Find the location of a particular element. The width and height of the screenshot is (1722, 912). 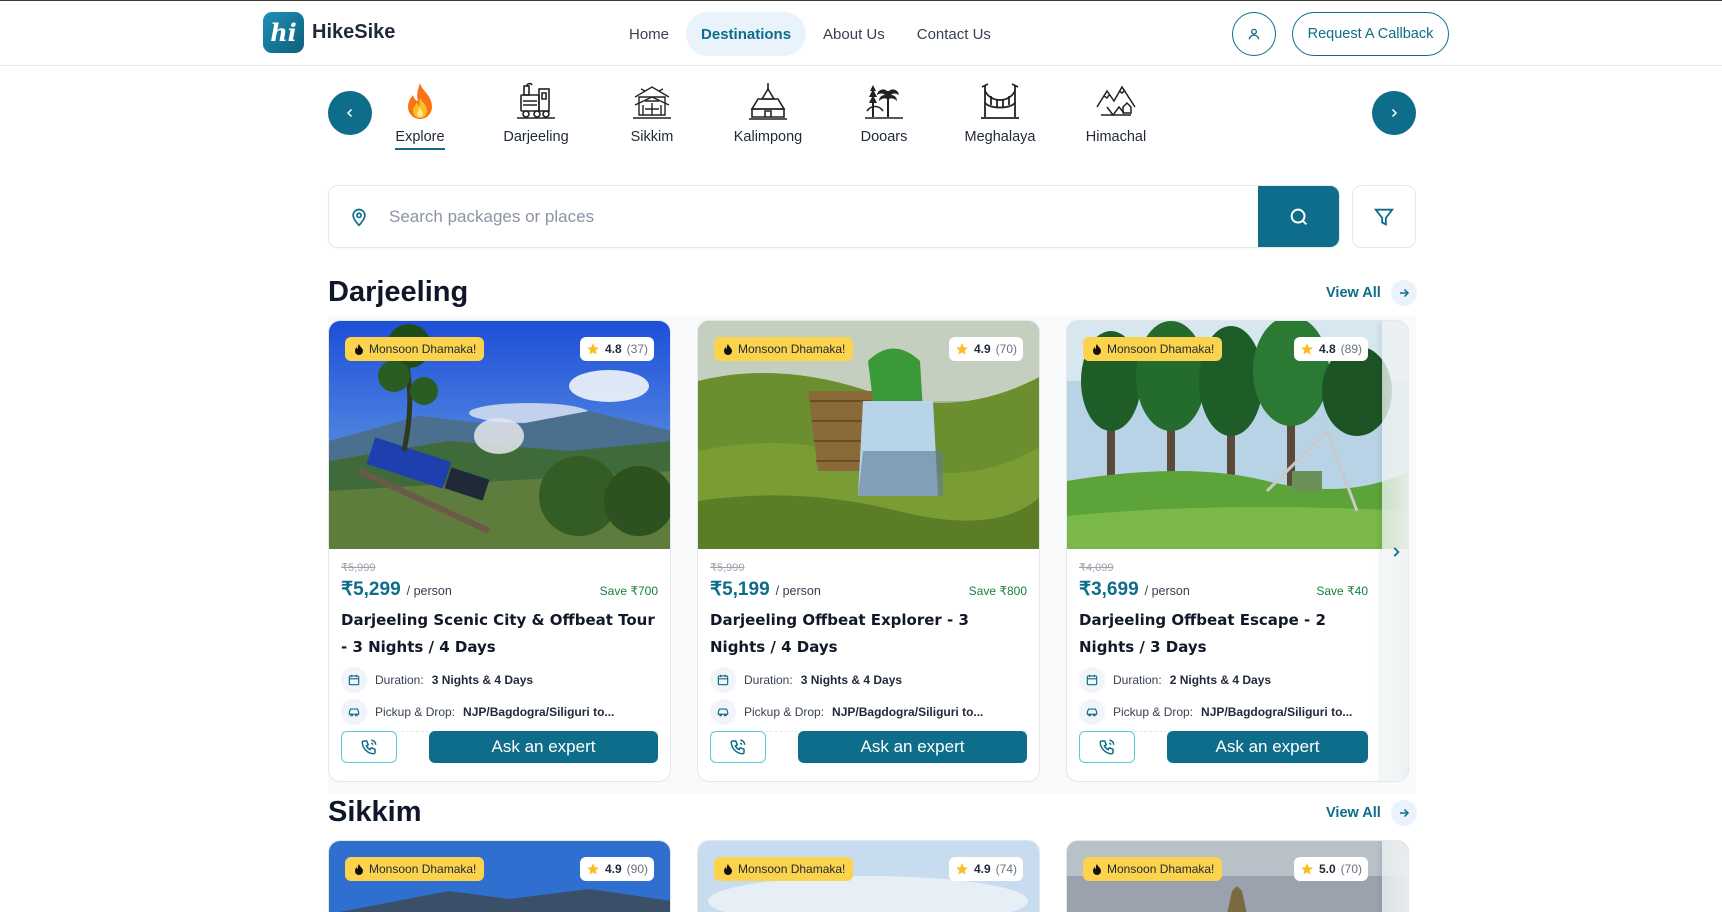

package-image-forest: Monsoon Dhamaka! 4.8 (89) is located at coordinates (1237, 435).